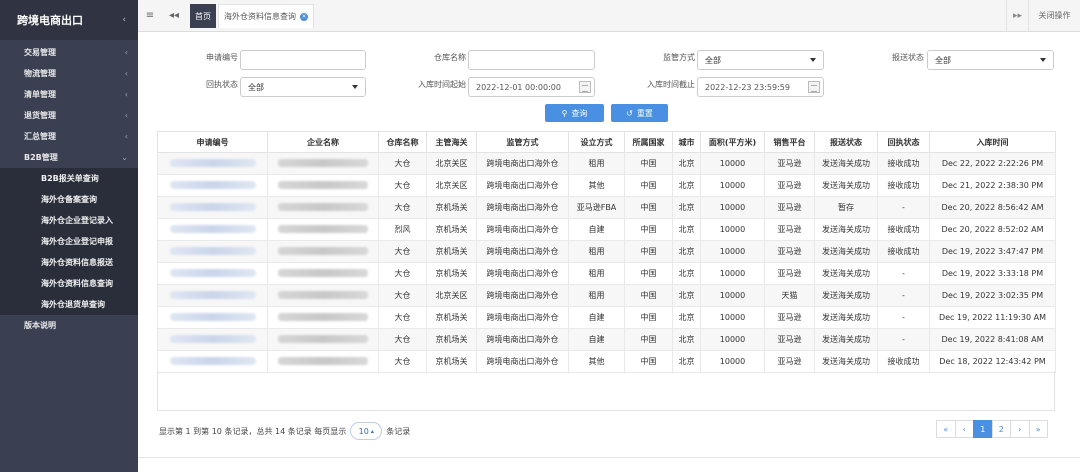 The image size is (1080, 472). Describe the element at coordinates (366, 431) in the screenshot. I see `page-size-select: 10 ▴` at that location.